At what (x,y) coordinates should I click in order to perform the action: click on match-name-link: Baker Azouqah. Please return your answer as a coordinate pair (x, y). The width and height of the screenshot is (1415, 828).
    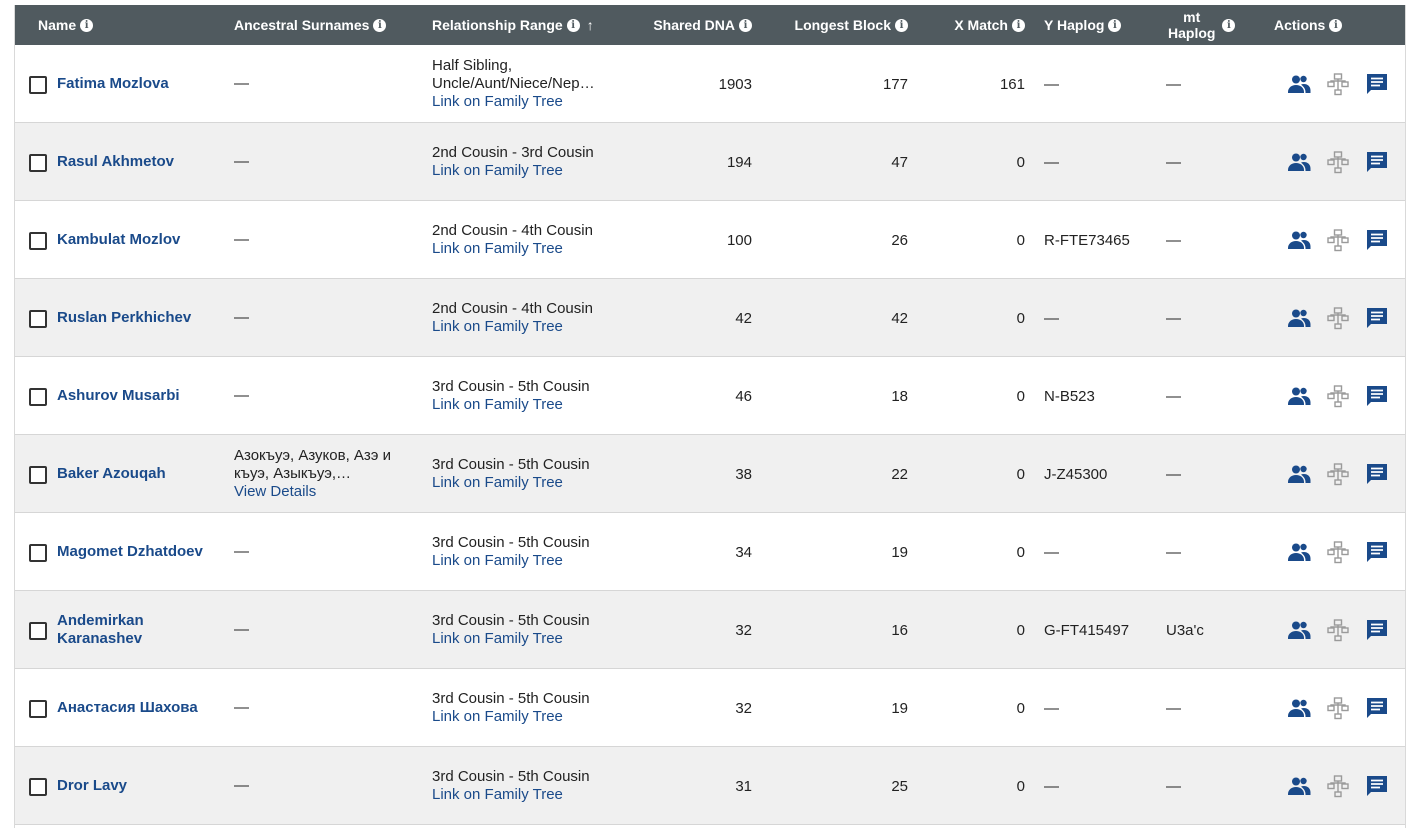
    Looking at the image, I should click on (142, 474).